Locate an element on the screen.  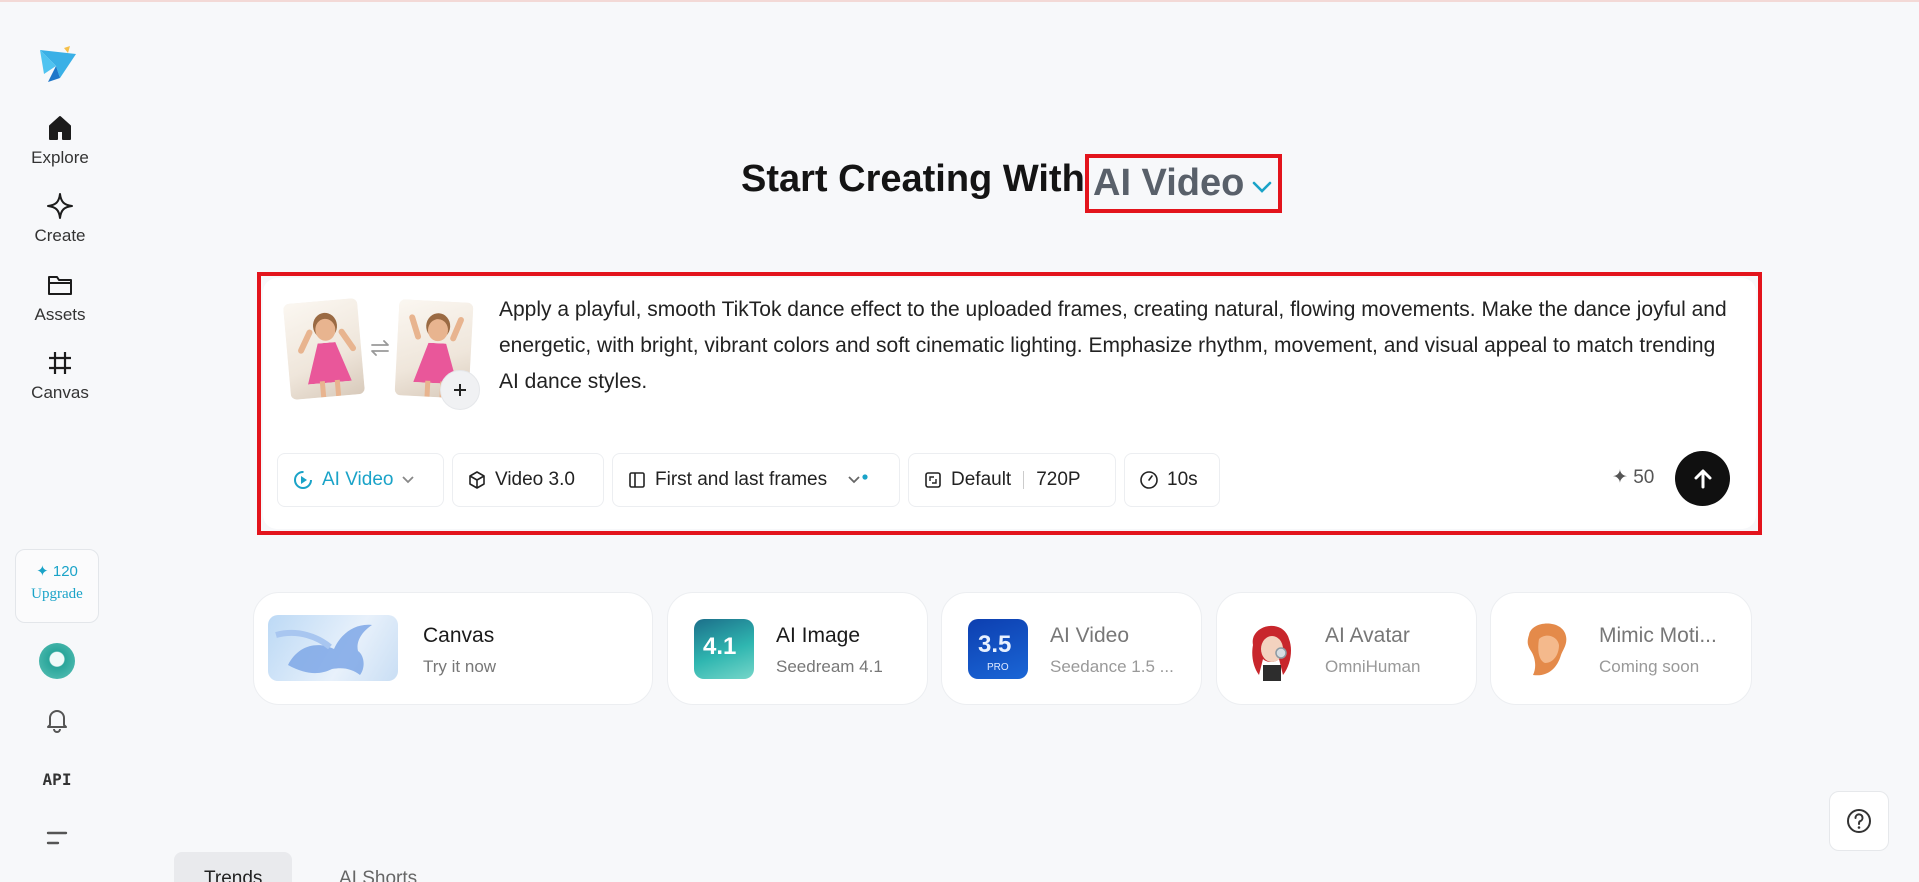
app-logo is located at coordinates (58, 64).